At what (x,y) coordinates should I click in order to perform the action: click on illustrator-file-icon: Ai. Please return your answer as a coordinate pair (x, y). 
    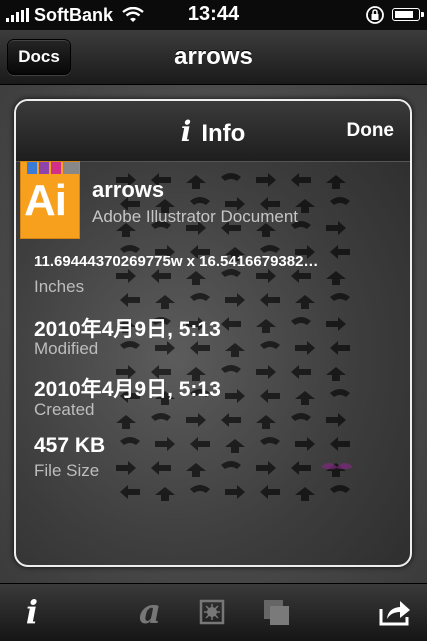
    Looking at the image, I should click on (50, 200).